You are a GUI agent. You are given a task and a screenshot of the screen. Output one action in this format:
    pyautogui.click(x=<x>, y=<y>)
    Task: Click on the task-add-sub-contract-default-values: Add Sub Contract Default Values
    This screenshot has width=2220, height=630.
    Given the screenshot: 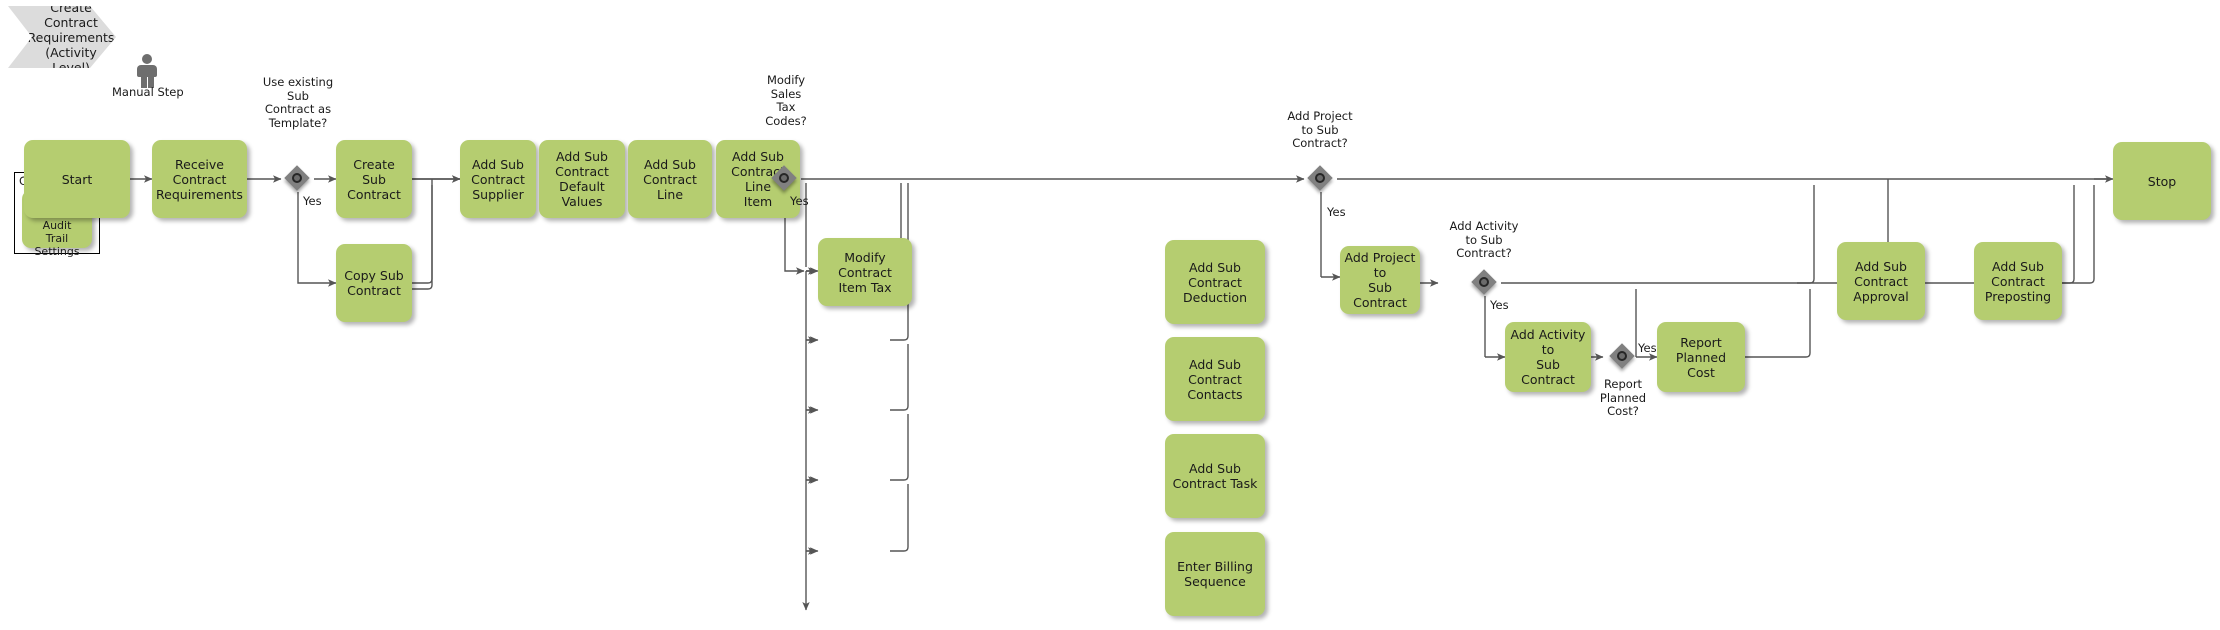 What is the action you would take?
    pyautogui.click(x=582, y=179)
    